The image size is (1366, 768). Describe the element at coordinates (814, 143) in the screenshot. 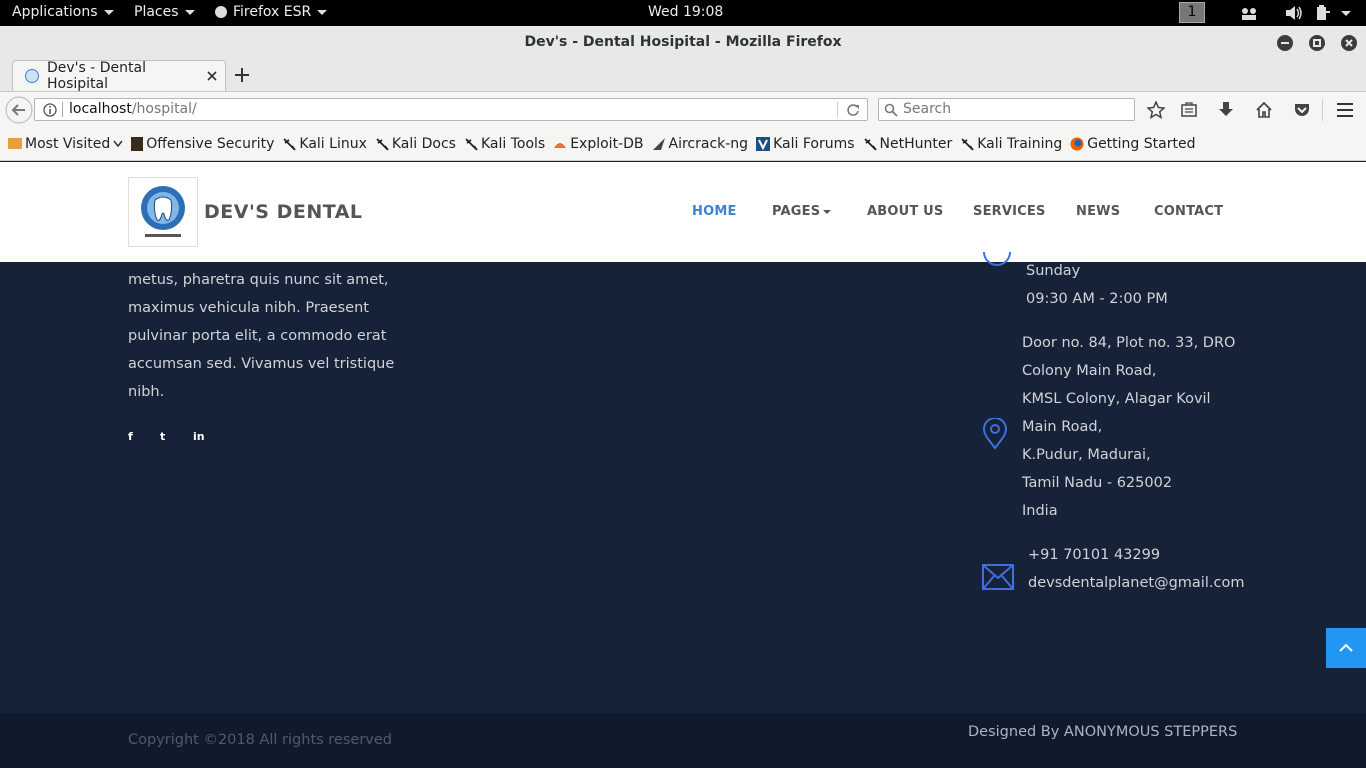

I see `bookmark-label: Kali Forums` at that location.